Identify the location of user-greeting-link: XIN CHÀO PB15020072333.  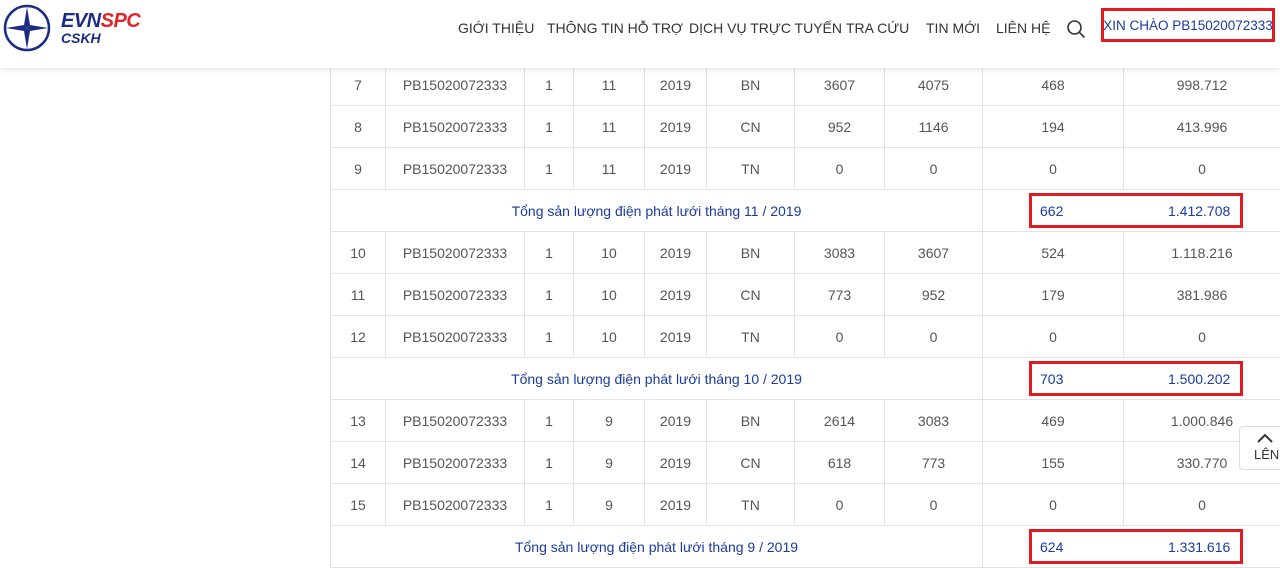
(1188, 25).